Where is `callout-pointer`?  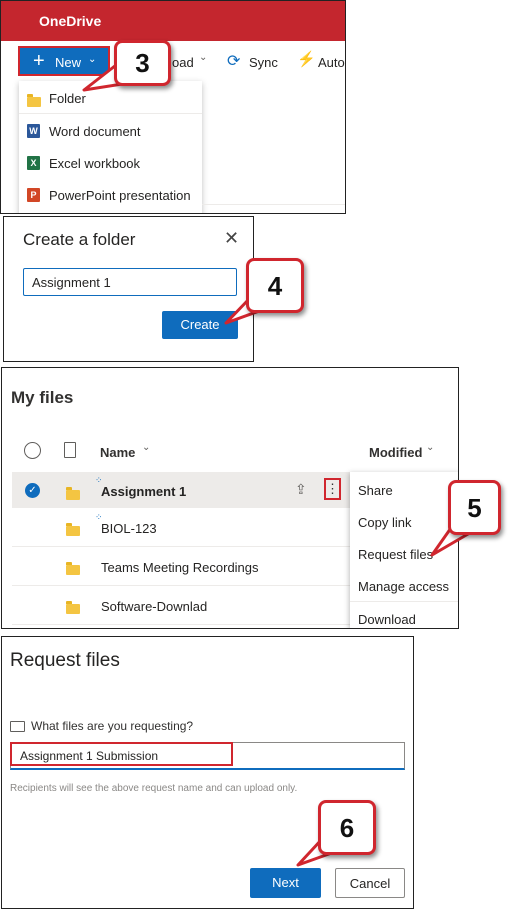 callout-pointer is located at coordinates (319, 851).